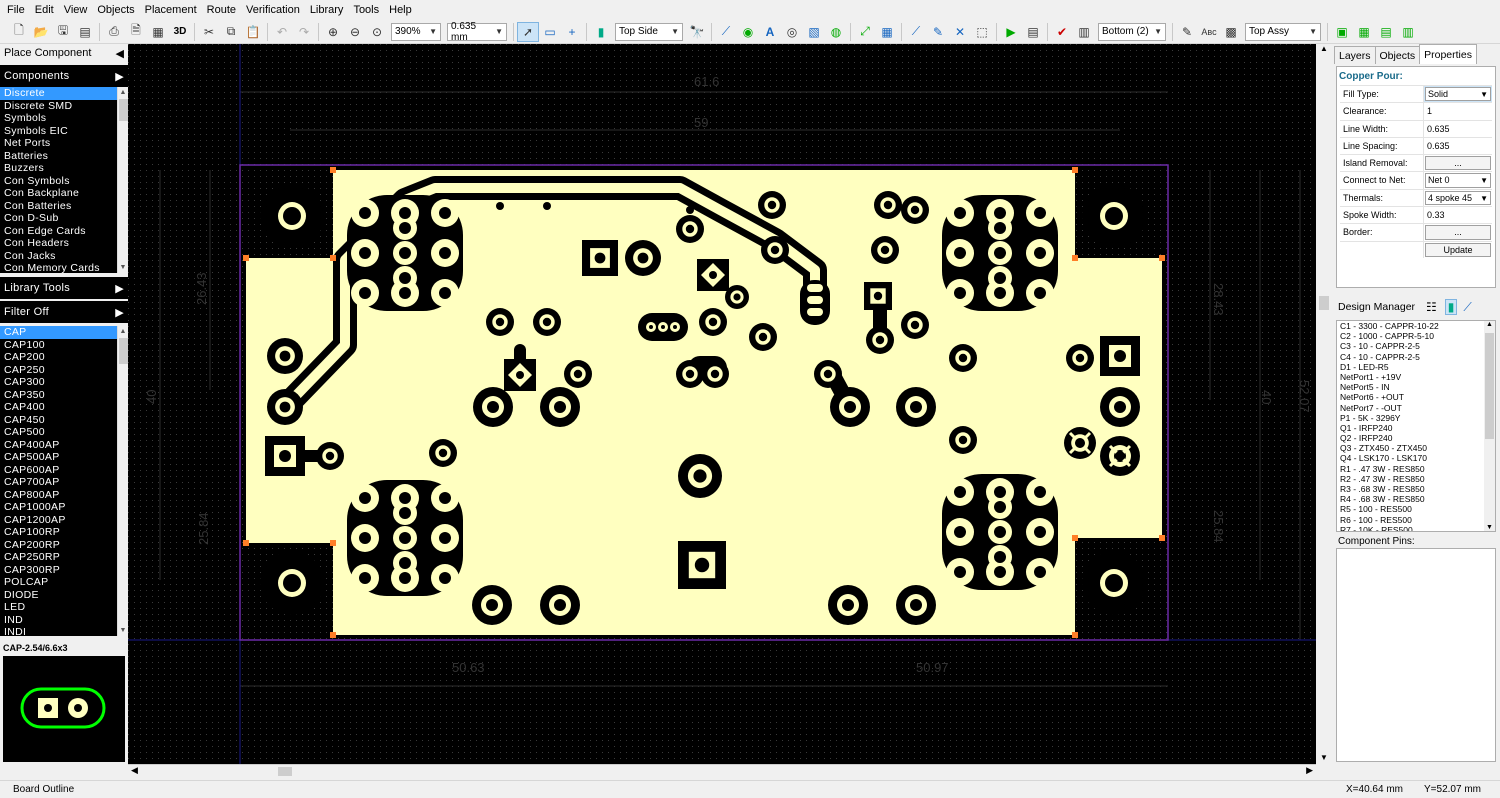  What do you see at coordinates (1416, 509) in the screenshot?
I see `design-manager-item: R5 - 100 - RES500` at bounding box center [1416, 509].